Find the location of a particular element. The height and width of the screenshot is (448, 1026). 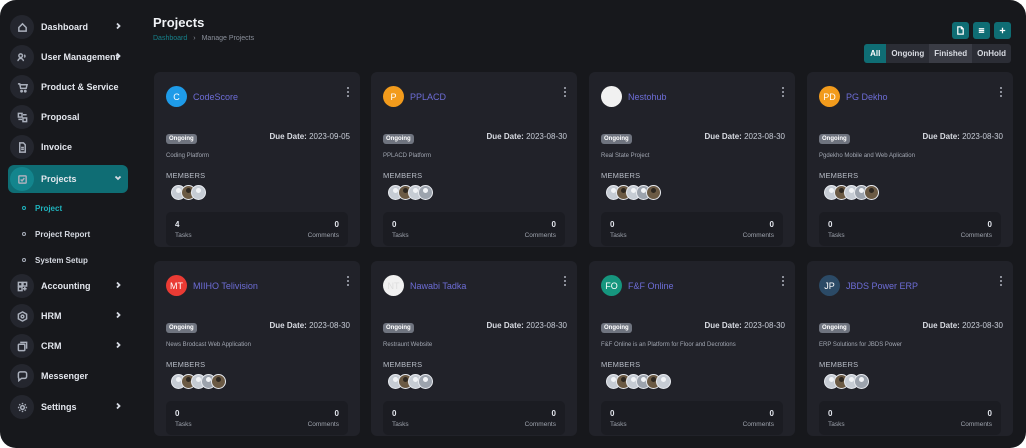

add-project-button is located at coordinates (1002, 30).